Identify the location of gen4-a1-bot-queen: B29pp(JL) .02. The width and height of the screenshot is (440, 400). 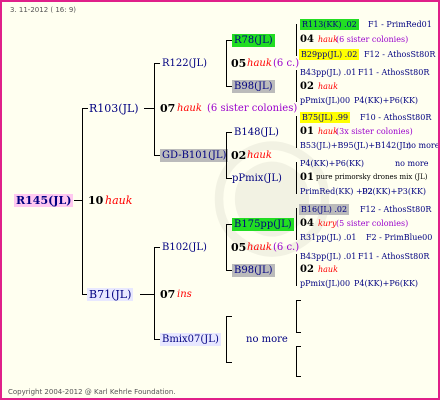
(329, 54).